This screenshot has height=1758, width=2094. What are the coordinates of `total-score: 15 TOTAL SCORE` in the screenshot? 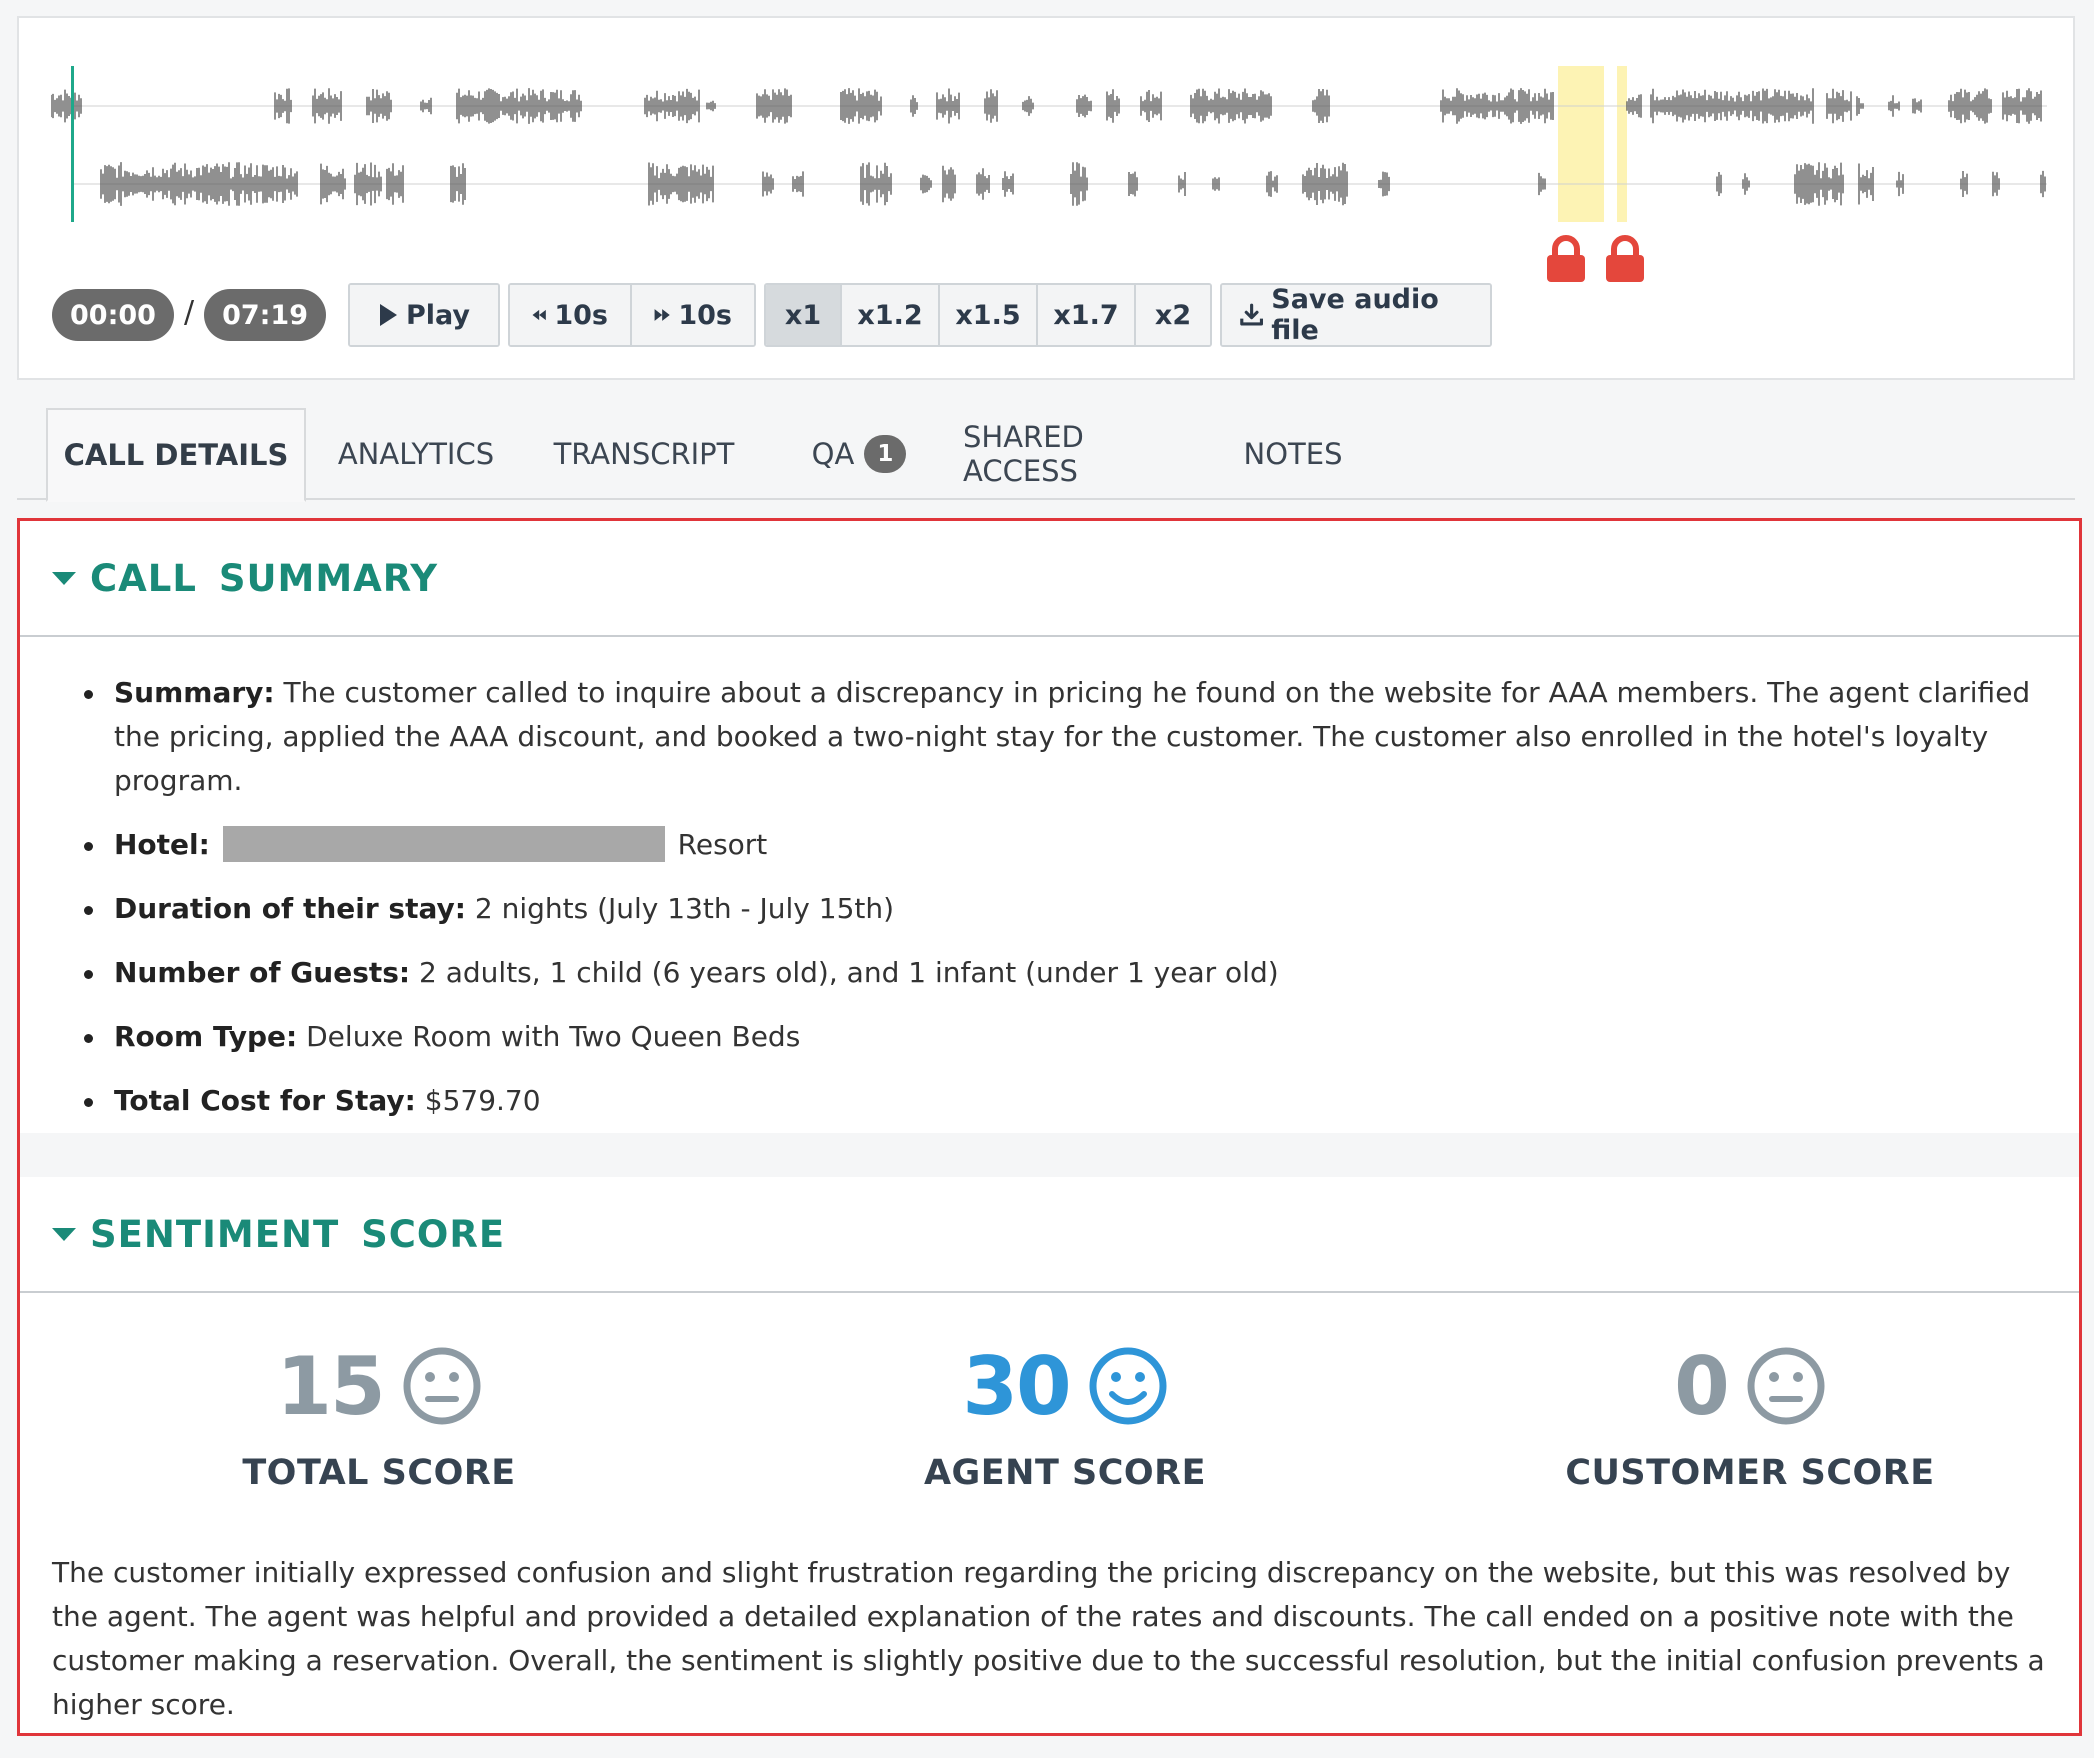 It's located at (379, 1412).